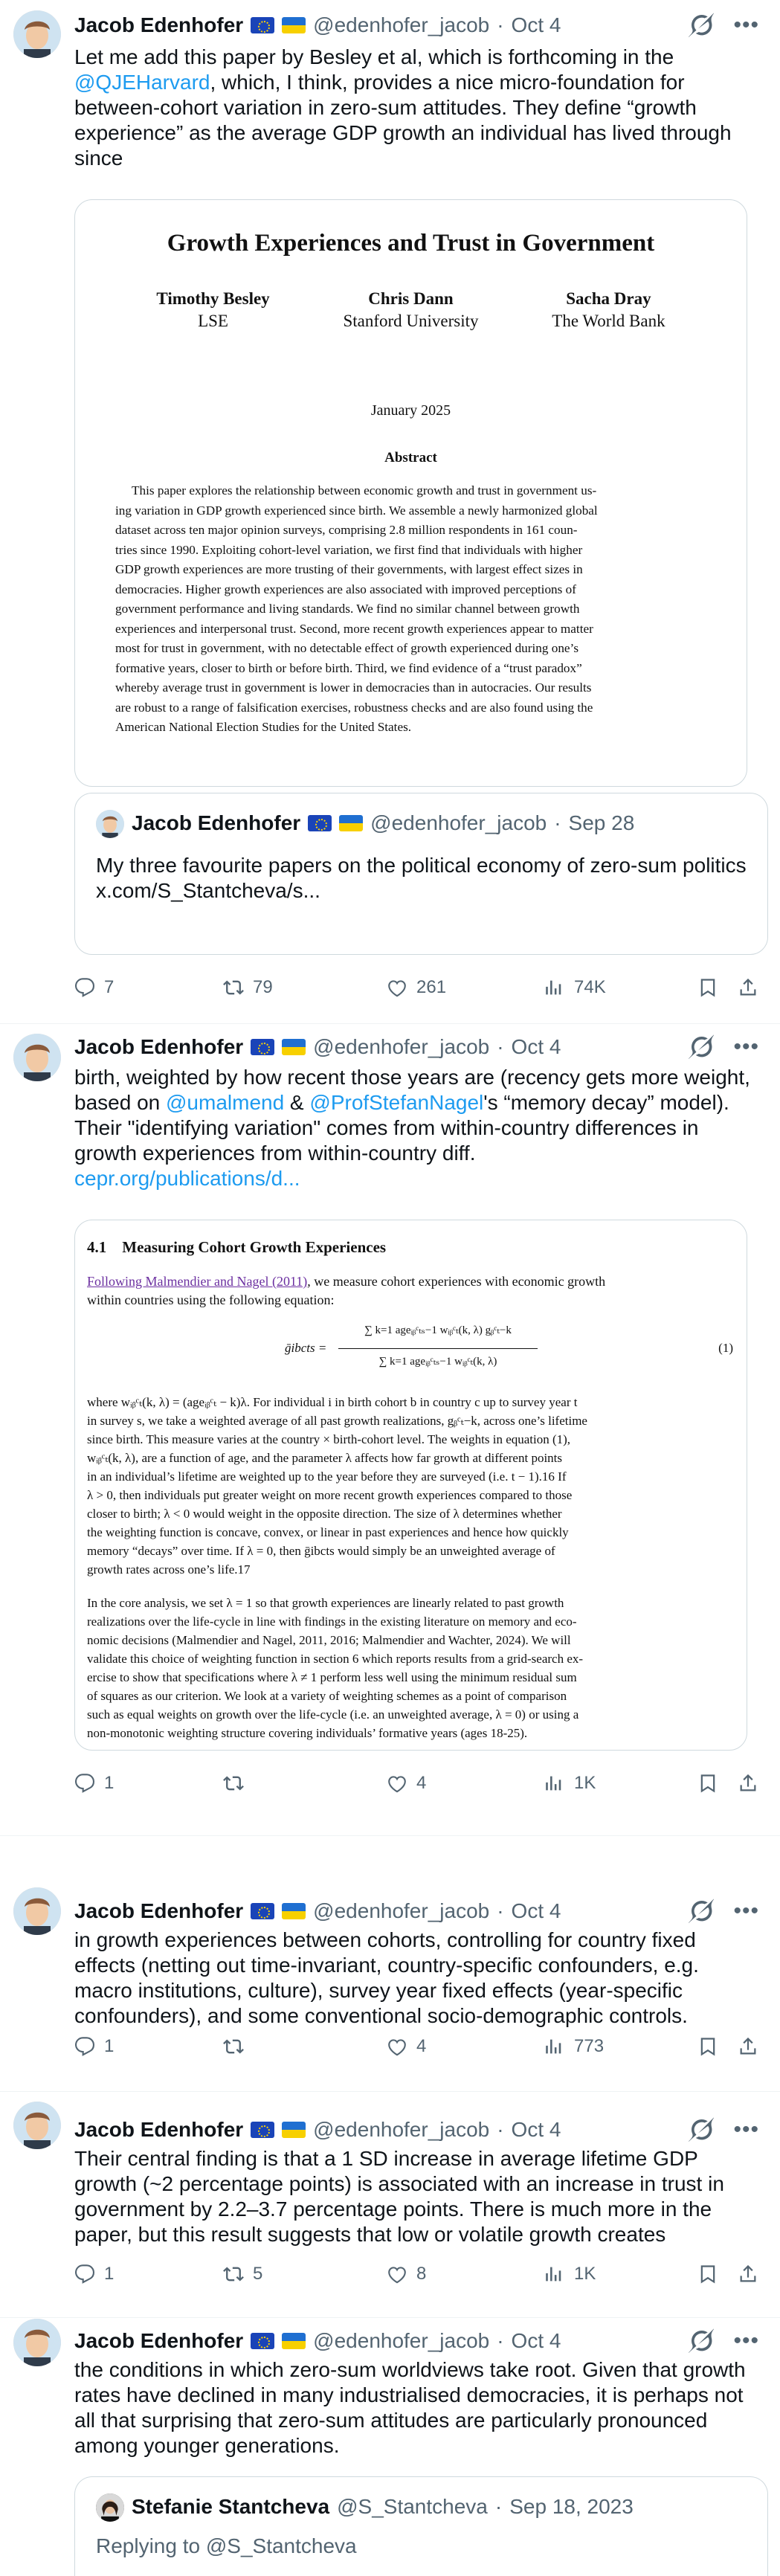  Describe the element at coordinates (407, 2274) in the screenshot. I see `like-button: 8` at that location.